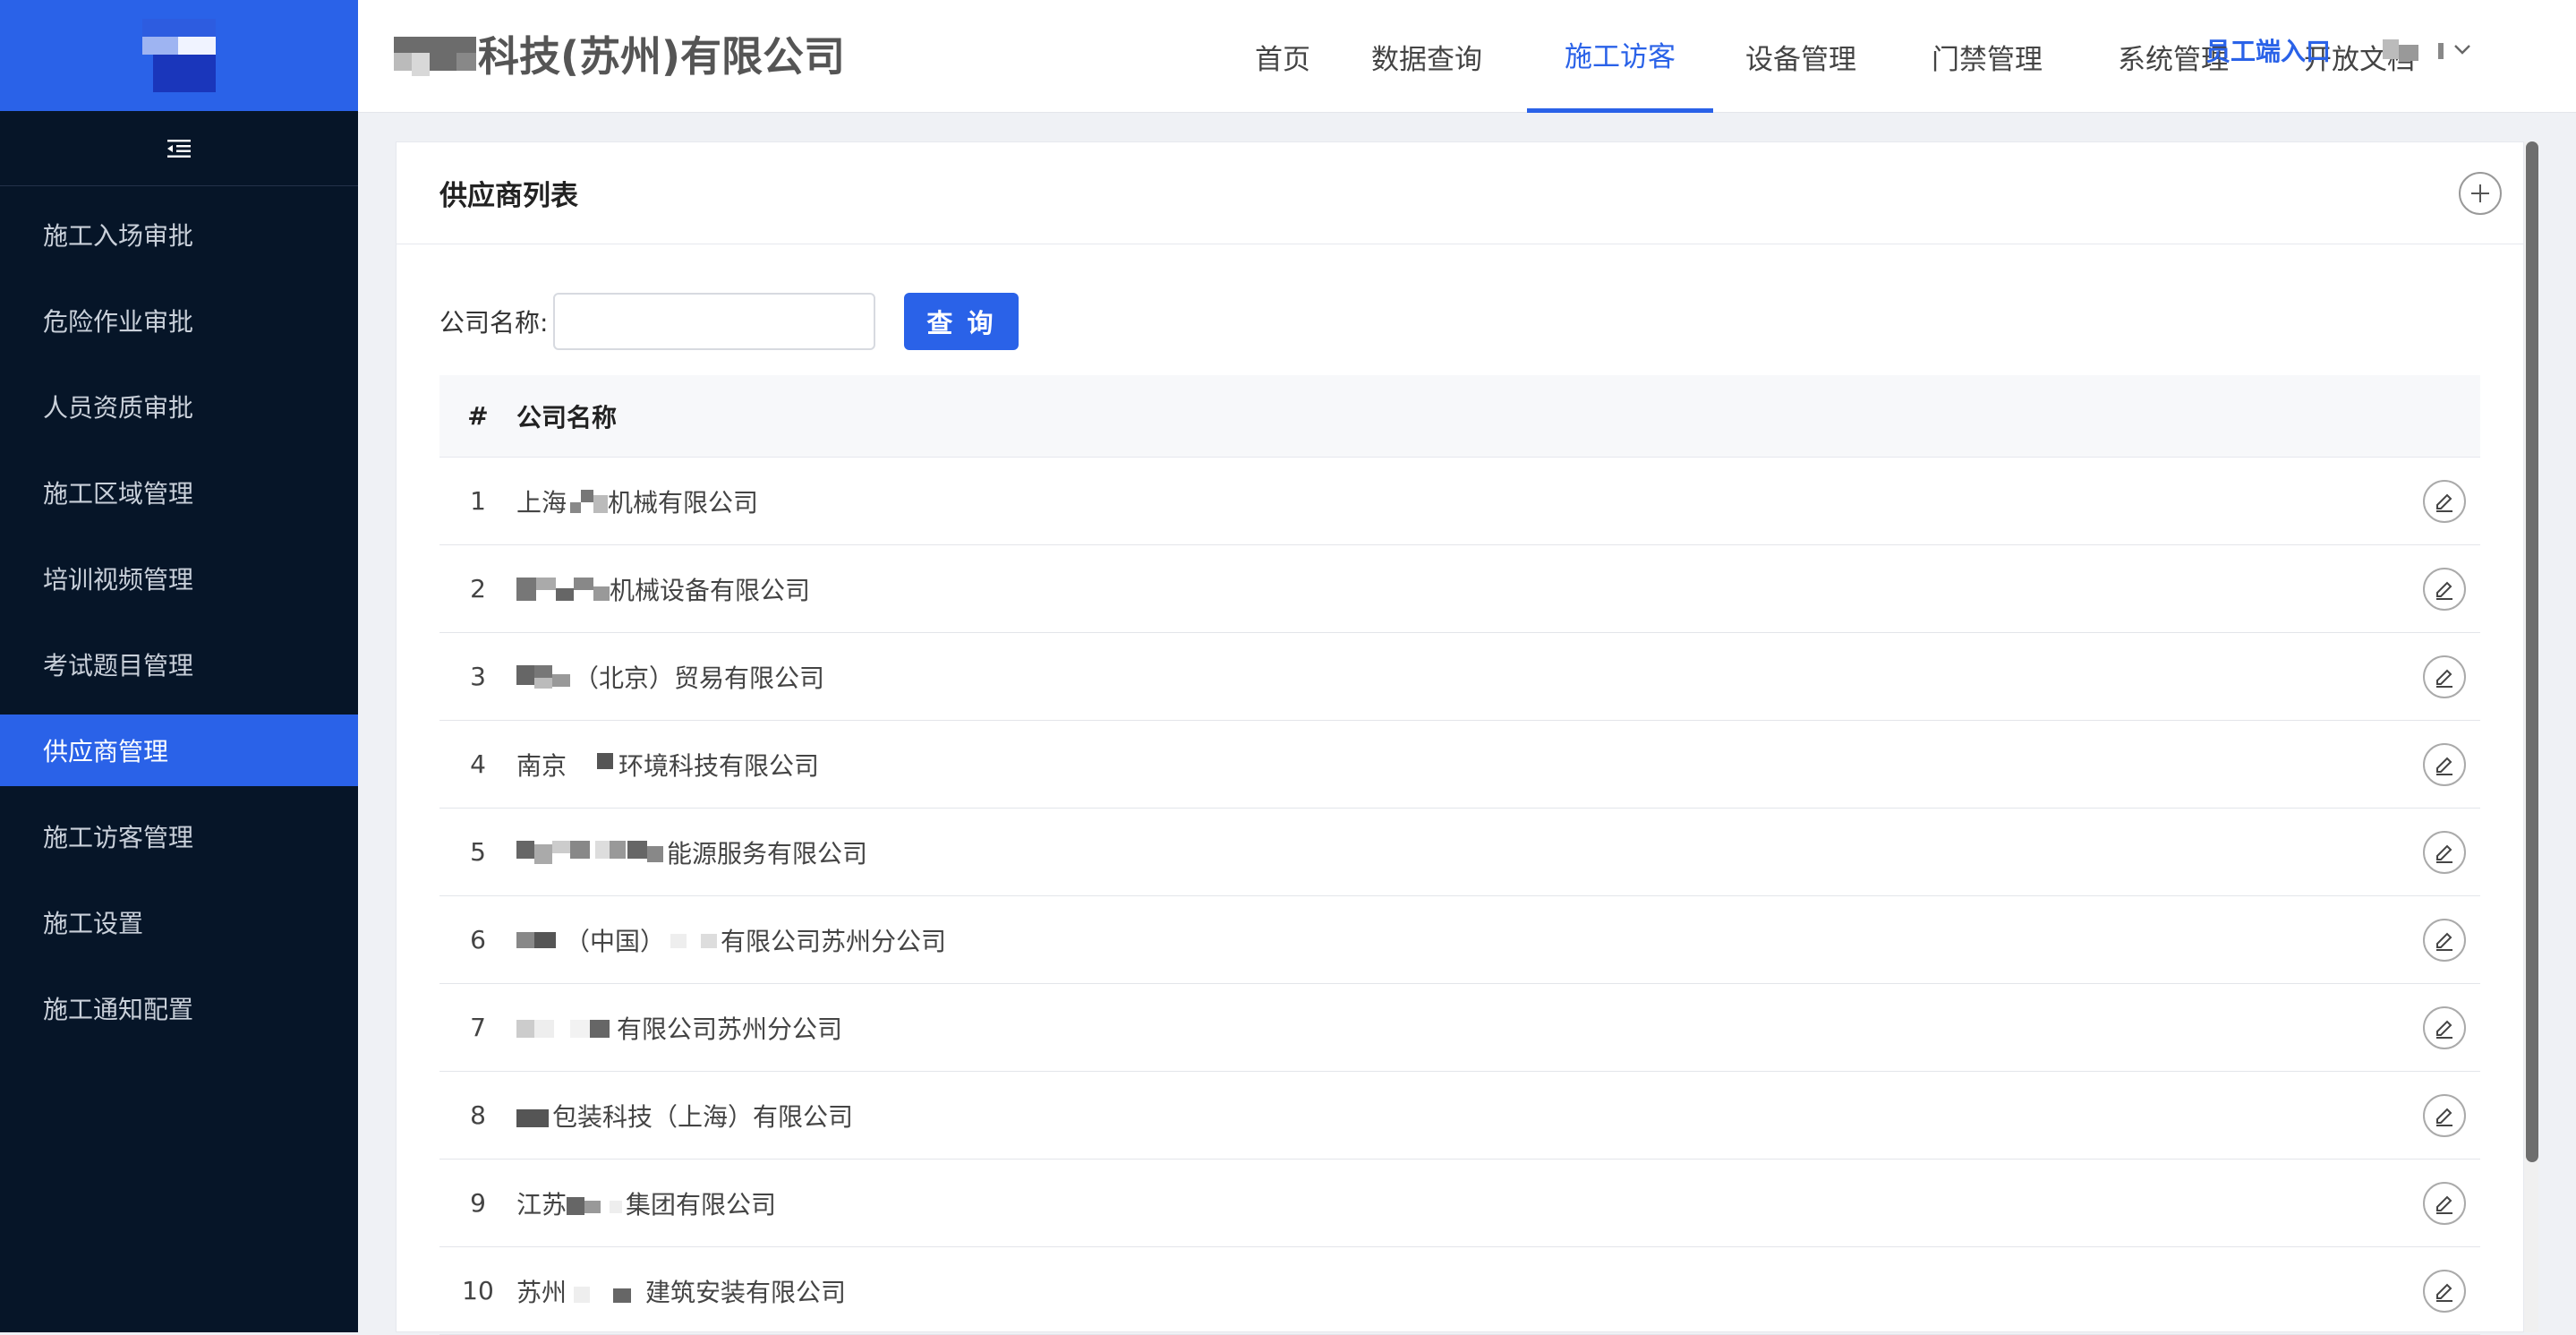 This screenshot has width=2576, height=1335. I want to click on search-form: 公司名称: 查 询, so click(729, 321).